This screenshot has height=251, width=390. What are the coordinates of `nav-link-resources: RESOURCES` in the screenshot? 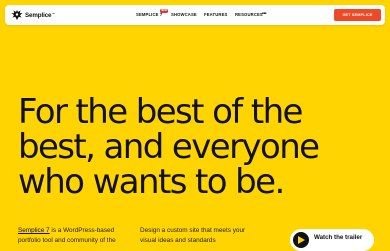 It's located at (249, 15).